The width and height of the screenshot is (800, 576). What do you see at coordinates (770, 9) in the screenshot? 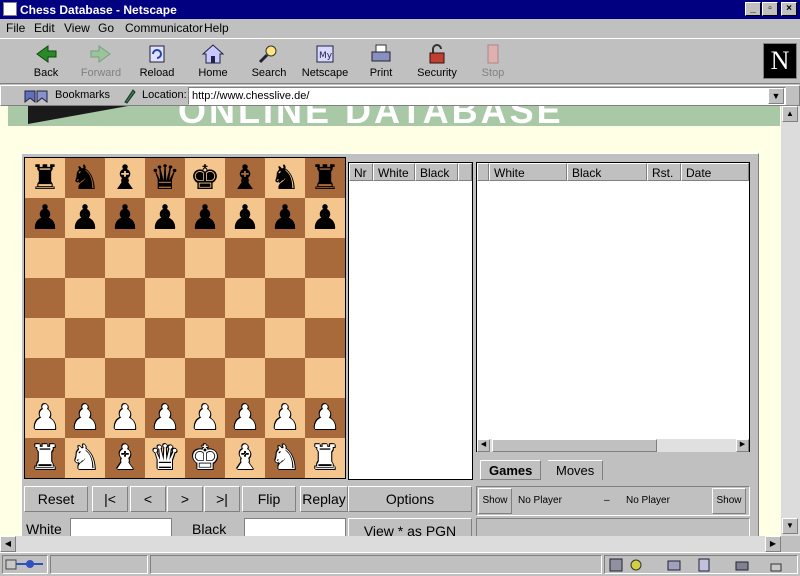
I see `maximize-button: ▫` at bounding box center [770, 9].